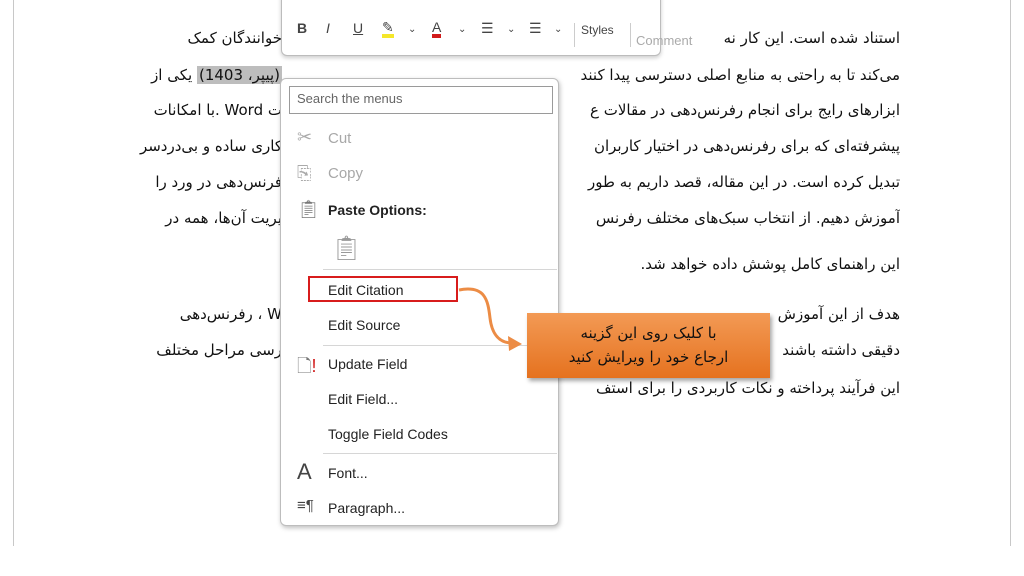 This screenshot has width=1024, height=576. What do you see at coordinates (597, 30) in the screenshot?
I see `styles-button: Styles` at bounding box center [597, 30].